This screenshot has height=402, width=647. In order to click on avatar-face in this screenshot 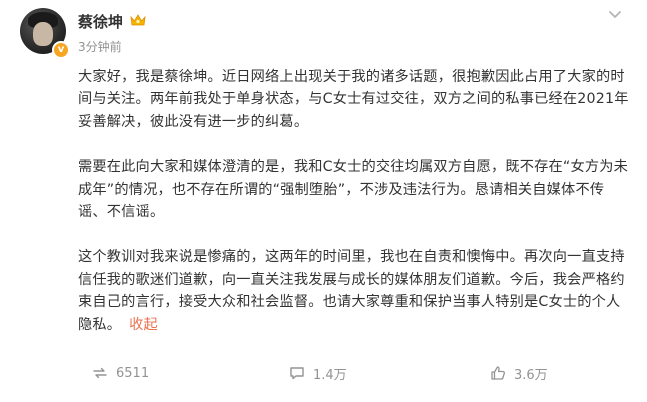, I will do `click(43, 34)`.